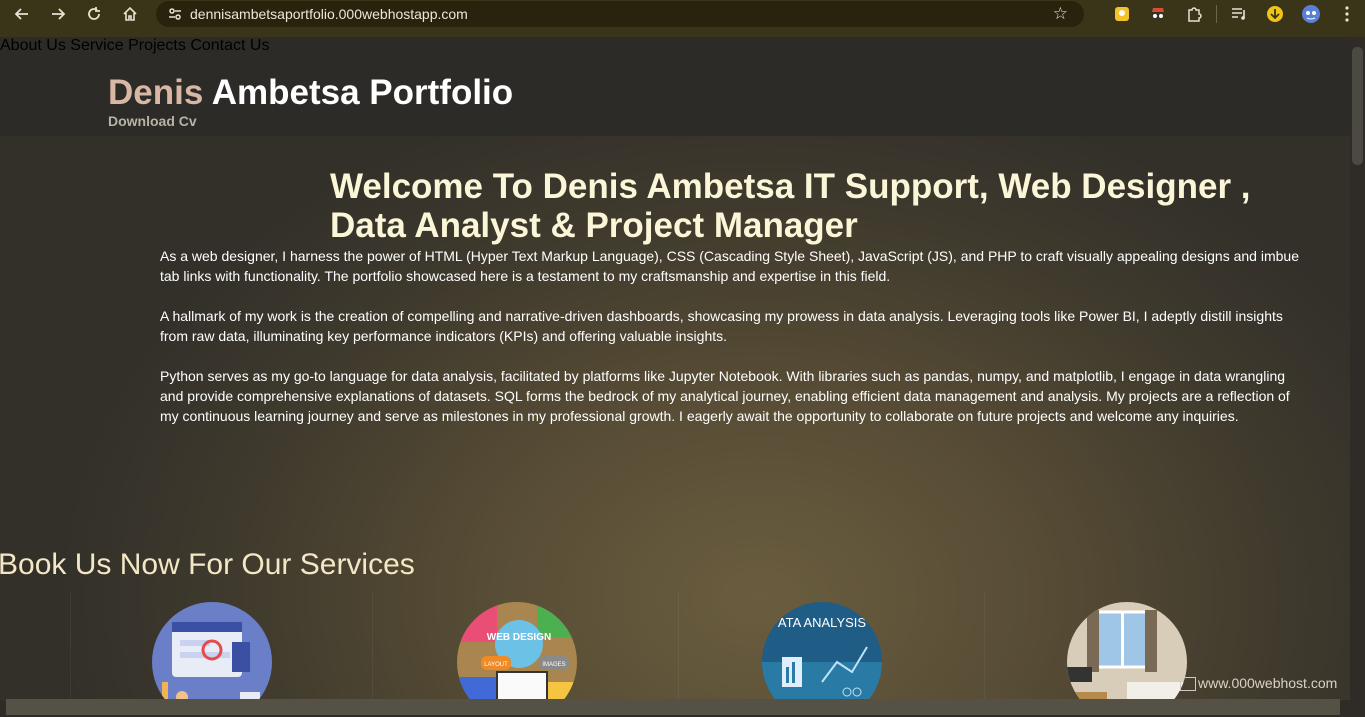 This screenshot has height=717, width=1365. What do you see at coordinates (822, 651) in the screenshot?
I see `service-image-data-analysis: ATA ANALYSIS` at bounding box center [822, 651].